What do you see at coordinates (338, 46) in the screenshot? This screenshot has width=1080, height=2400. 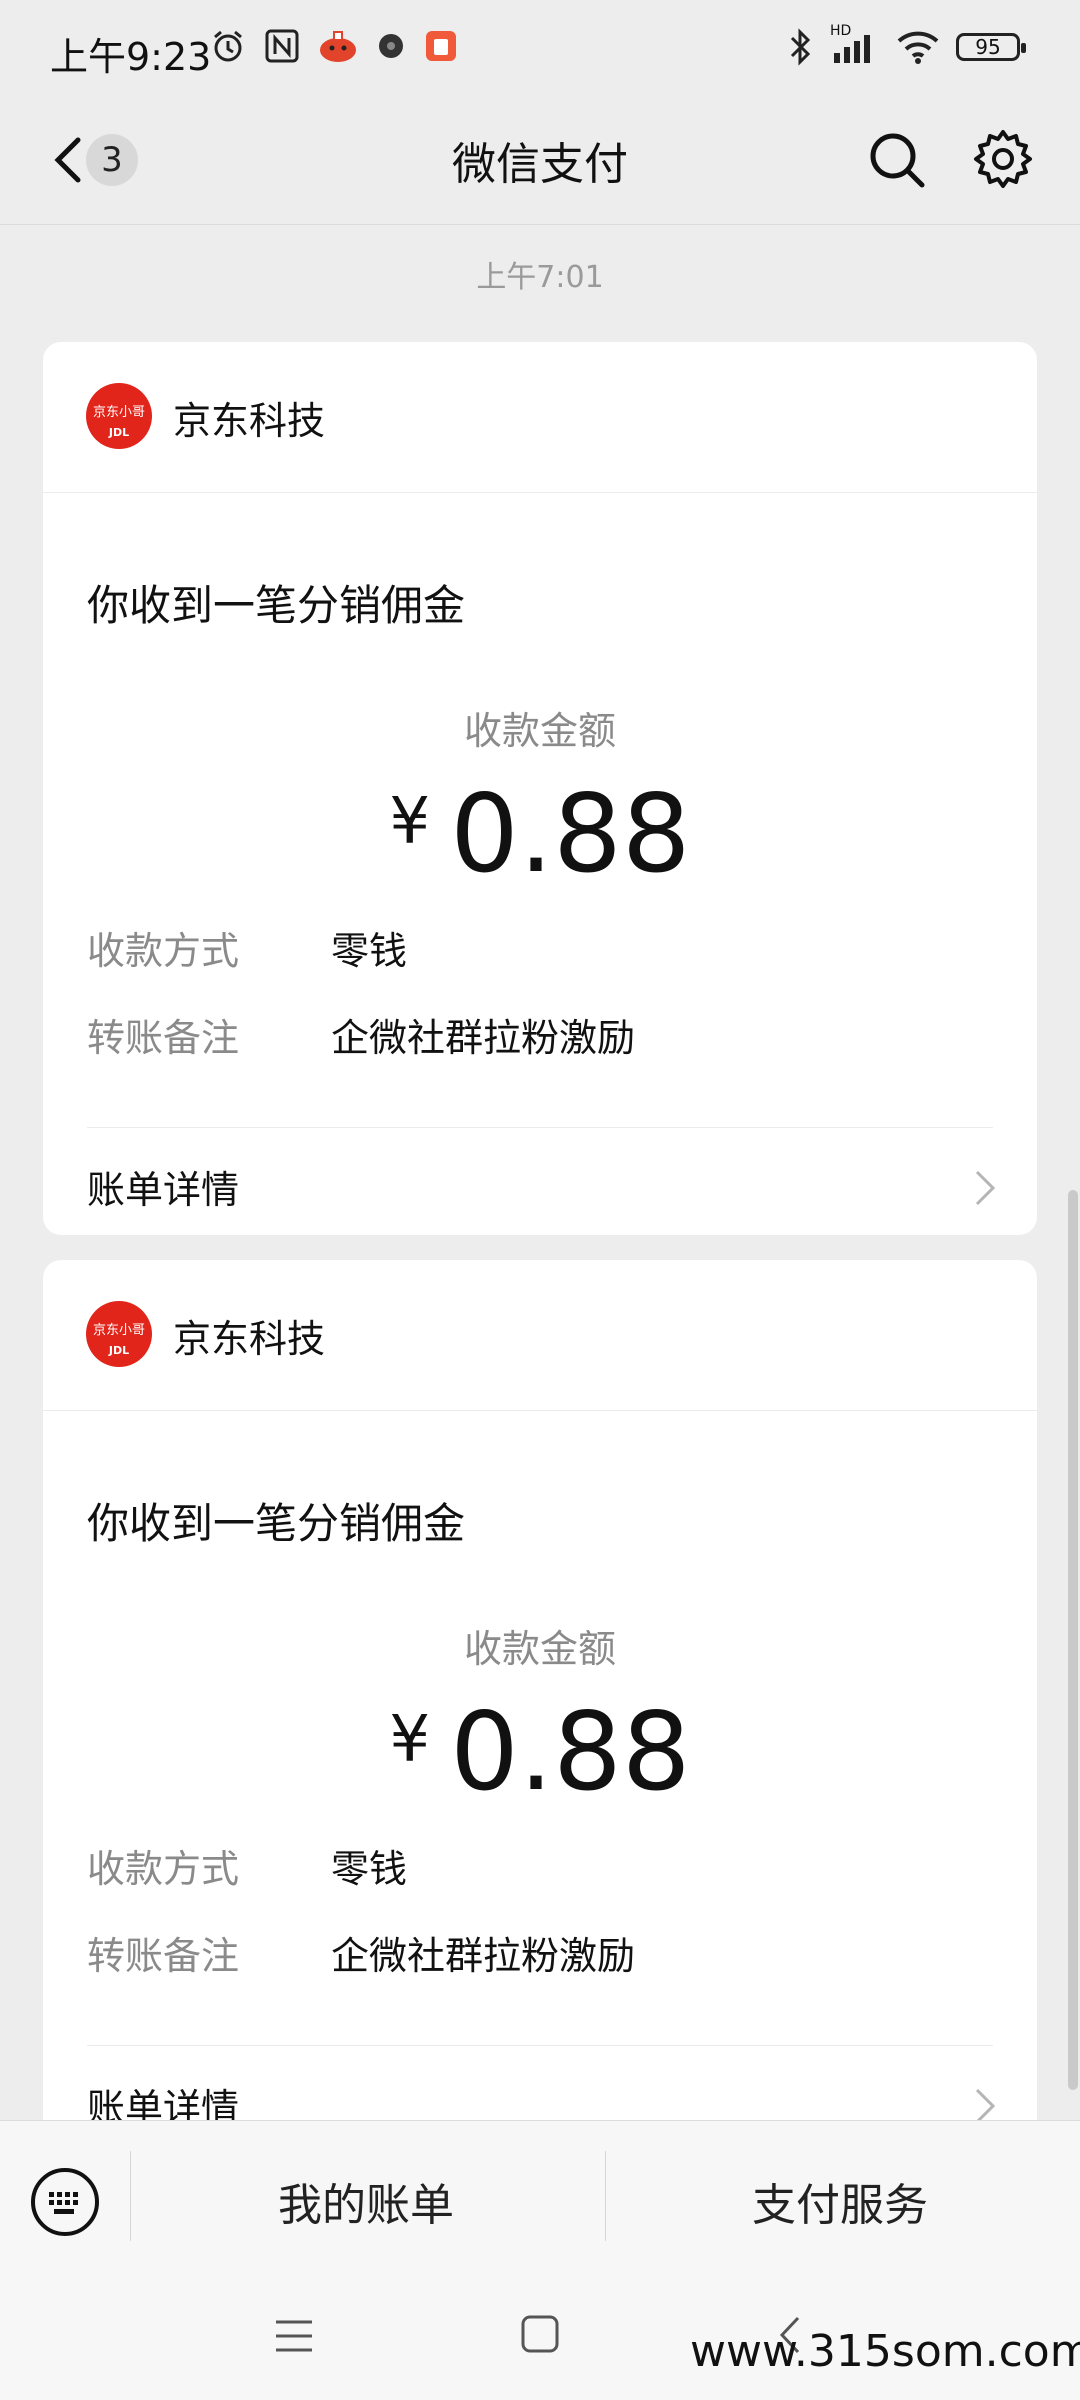 I see `app-notification-icon` at bounding box center [338, 46].